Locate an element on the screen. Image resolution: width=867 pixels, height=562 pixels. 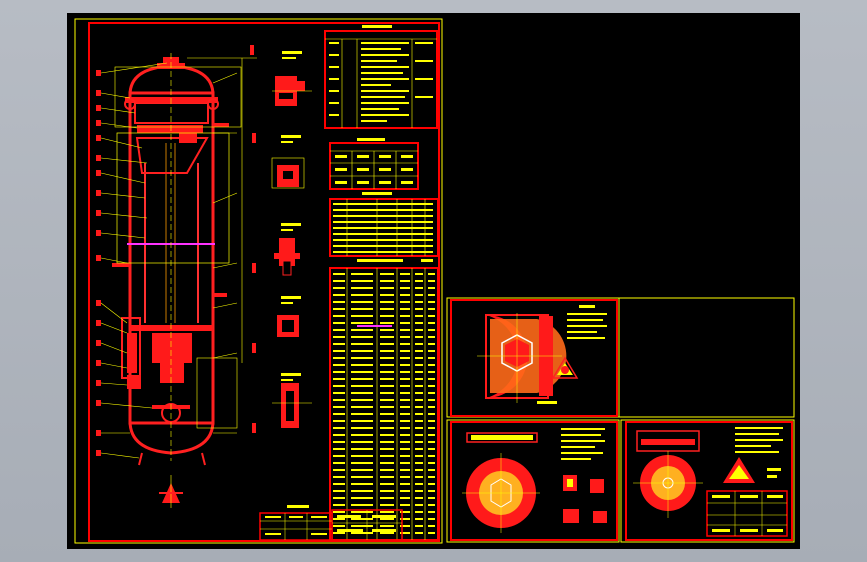
leader-lines is located at coordinates (178, 258).